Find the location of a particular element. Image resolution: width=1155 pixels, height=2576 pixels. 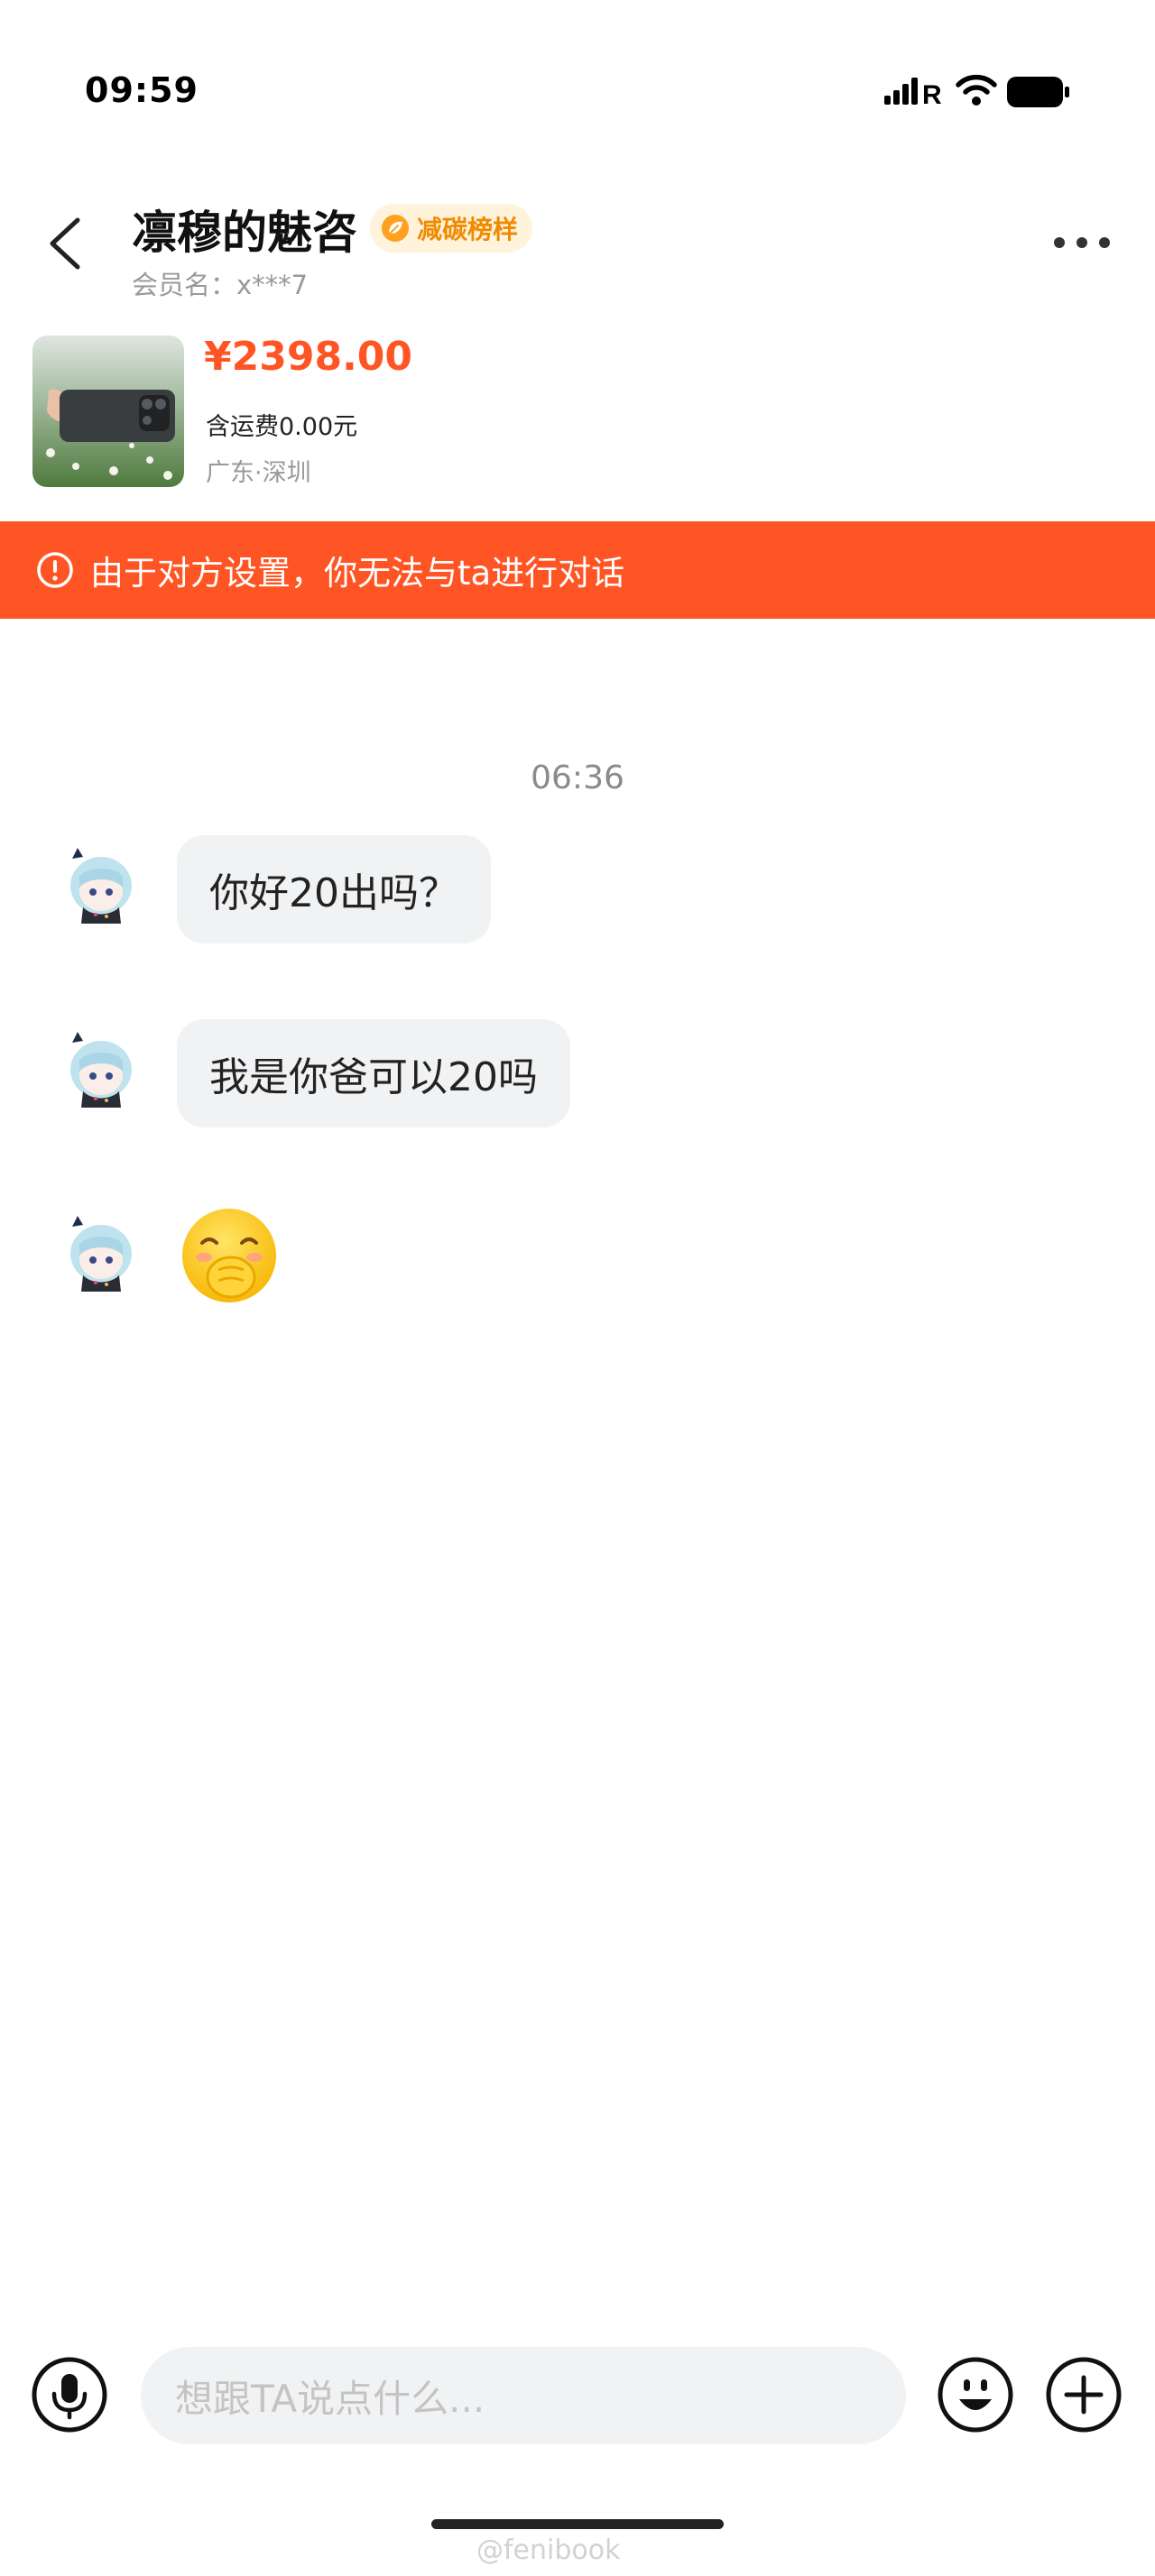

product-location: 广东·深圳 is located at coordinates (258, 473).